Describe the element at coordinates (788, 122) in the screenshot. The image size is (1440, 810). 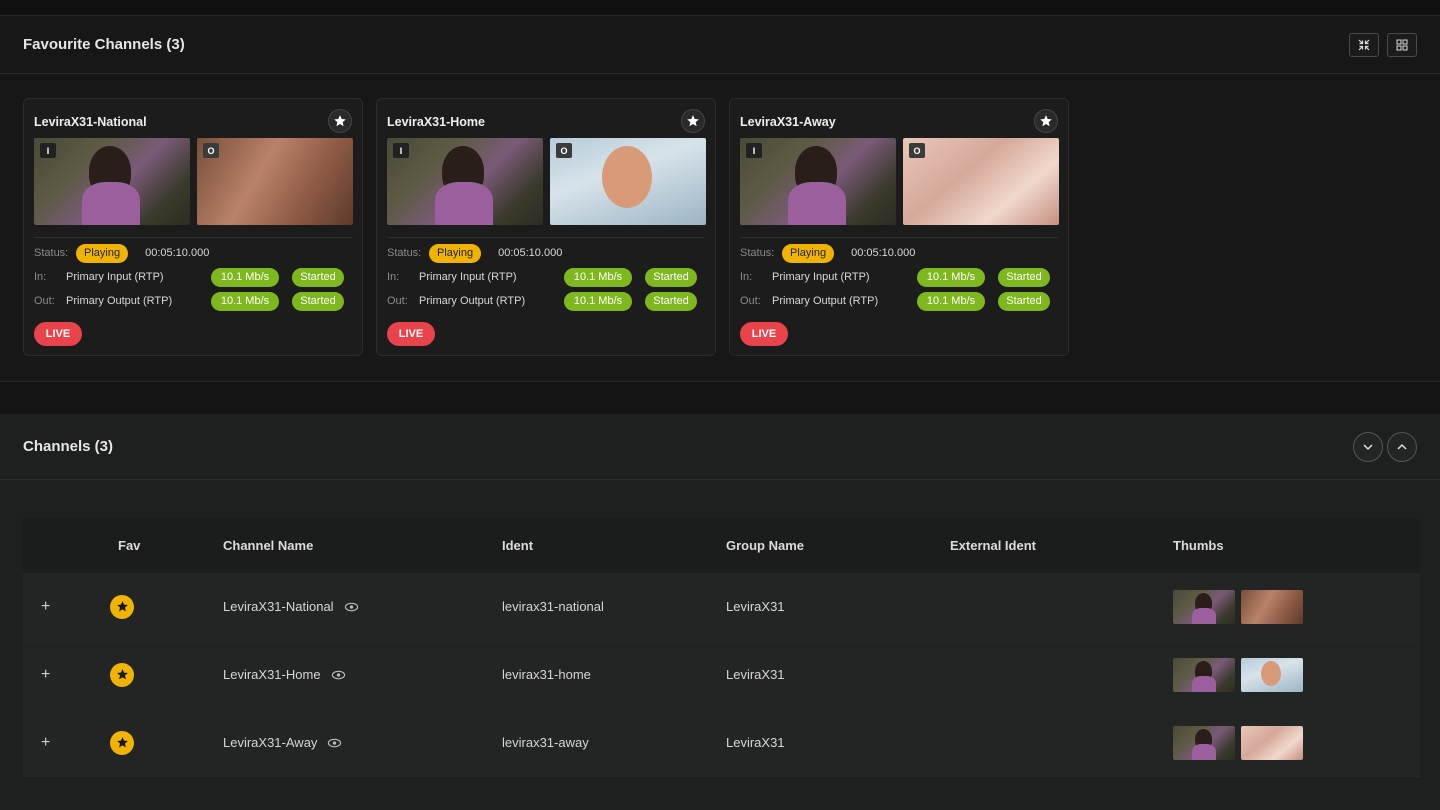
I see `card-channel-name: LeviraX31-Away` at that location.